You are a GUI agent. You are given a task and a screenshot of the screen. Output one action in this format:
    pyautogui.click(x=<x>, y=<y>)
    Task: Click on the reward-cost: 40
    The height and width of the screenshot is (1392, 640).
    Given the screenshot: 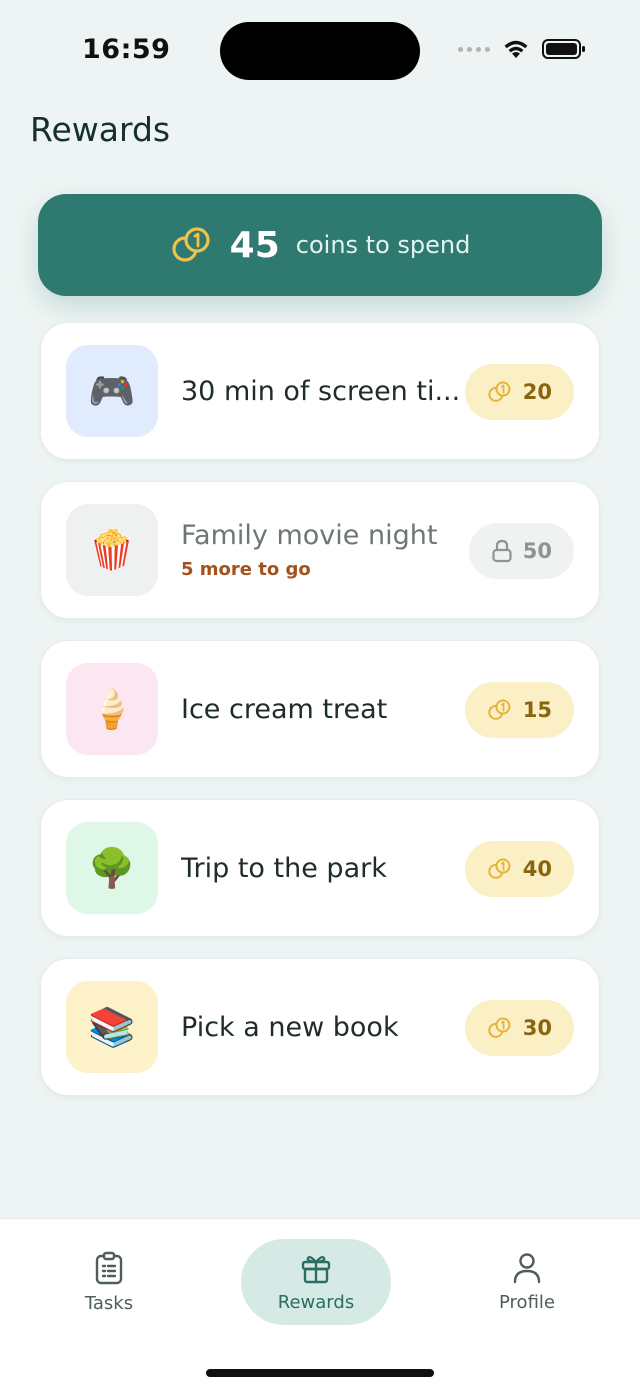 What is the action you would take?
    pyautogui.click(x=537, y=869)
    